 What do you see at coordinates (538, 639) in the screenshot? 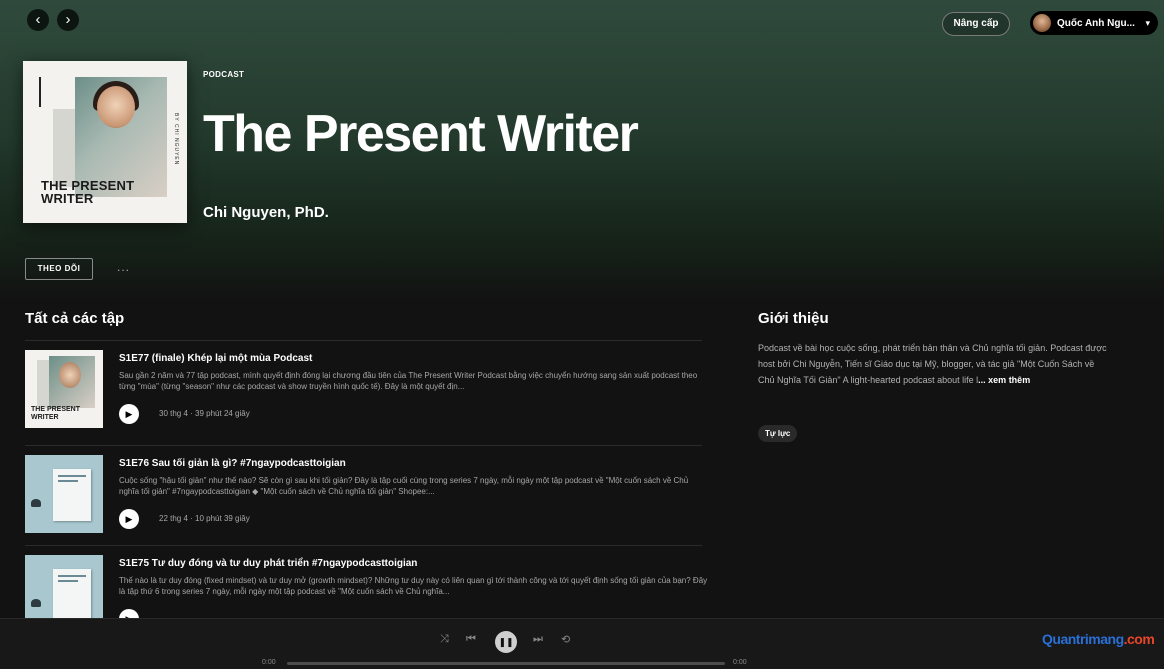
I see `next-icon: ⏭` at bounding box center [538, 639].